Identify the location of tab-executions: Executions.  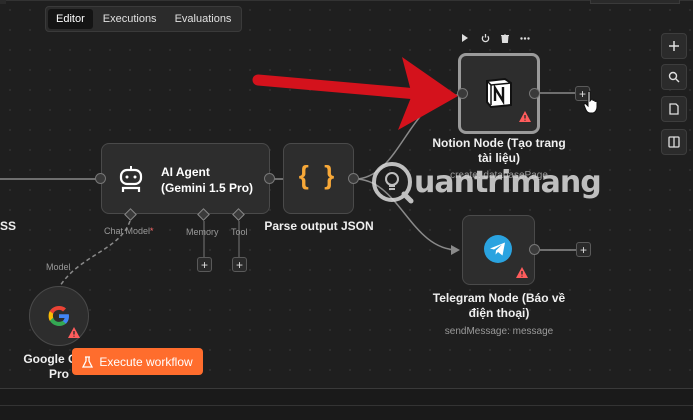
(130, 19).